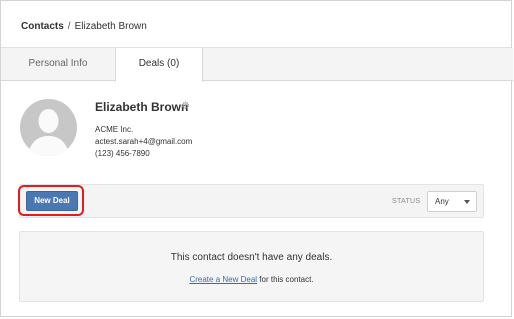  What do you see at coordinates (406, 201) in the screenshot?
I see `status-label: STATUS` at bounding box center [406, 201].